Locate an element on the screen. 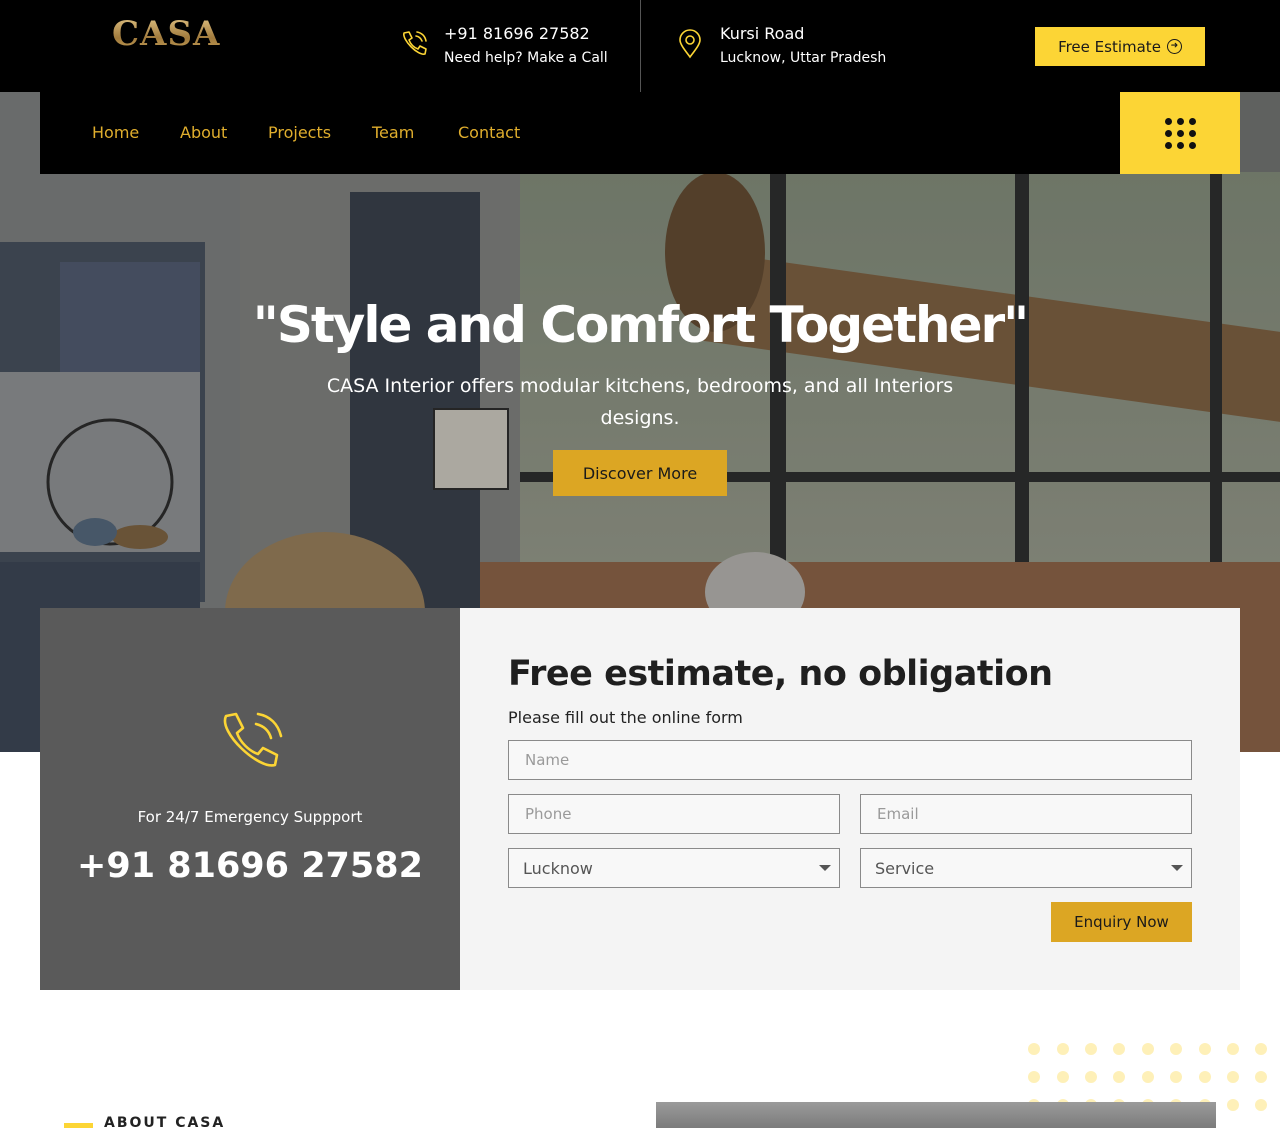 Image resolution: width=1280 pixels, height=1128 pixels. name-field is located at coordinates (850, 760).